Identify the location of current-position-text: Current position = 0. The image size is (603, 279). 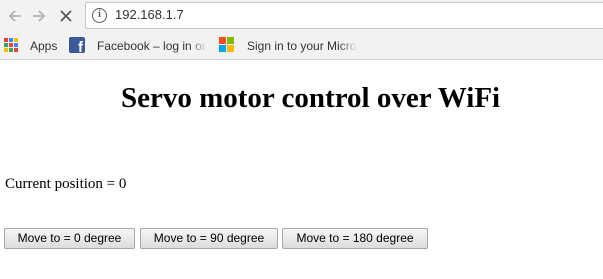
(66, 184).